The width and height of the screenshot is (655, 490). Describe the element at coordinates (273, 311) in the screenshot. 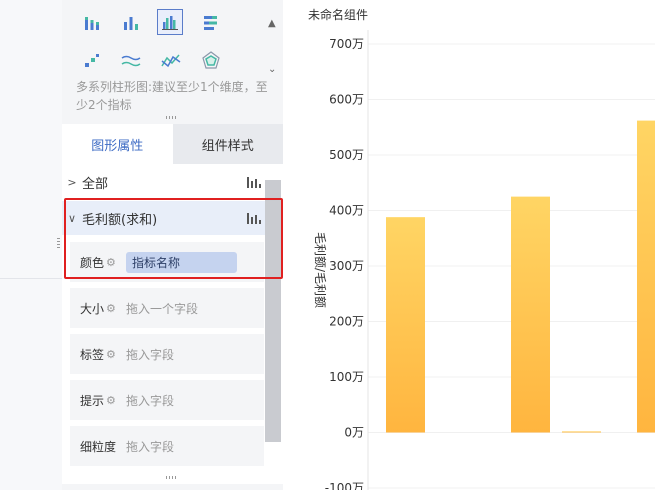

I see `scrollbar-thumb` at that location.